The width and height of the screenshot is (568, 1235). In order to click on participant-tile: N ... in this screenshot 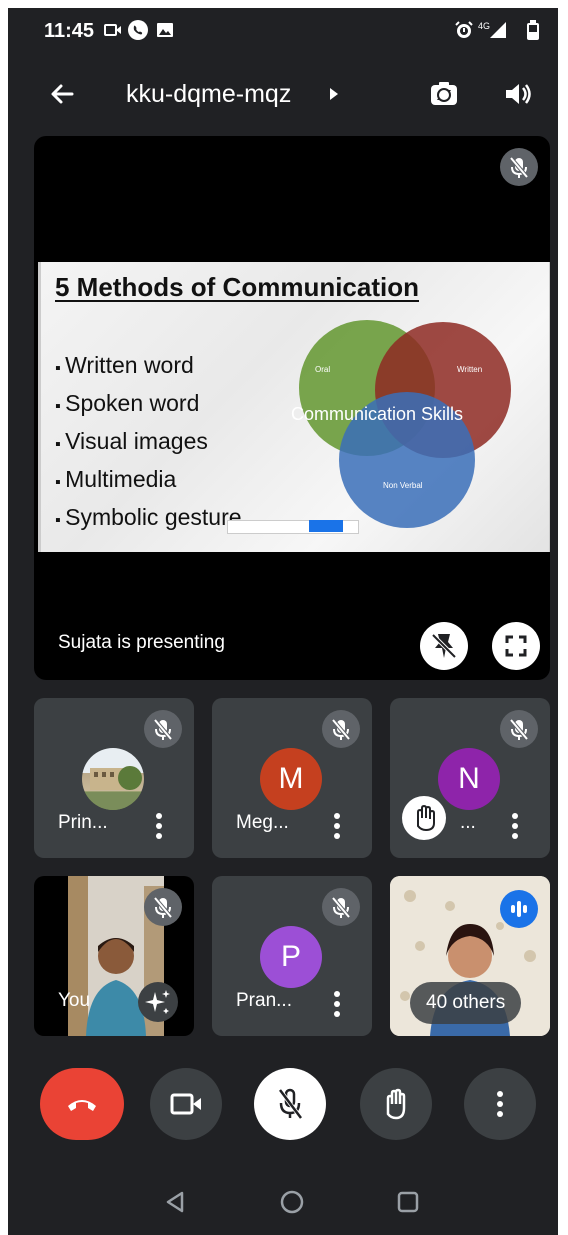, I will do `click(470, 778)`.